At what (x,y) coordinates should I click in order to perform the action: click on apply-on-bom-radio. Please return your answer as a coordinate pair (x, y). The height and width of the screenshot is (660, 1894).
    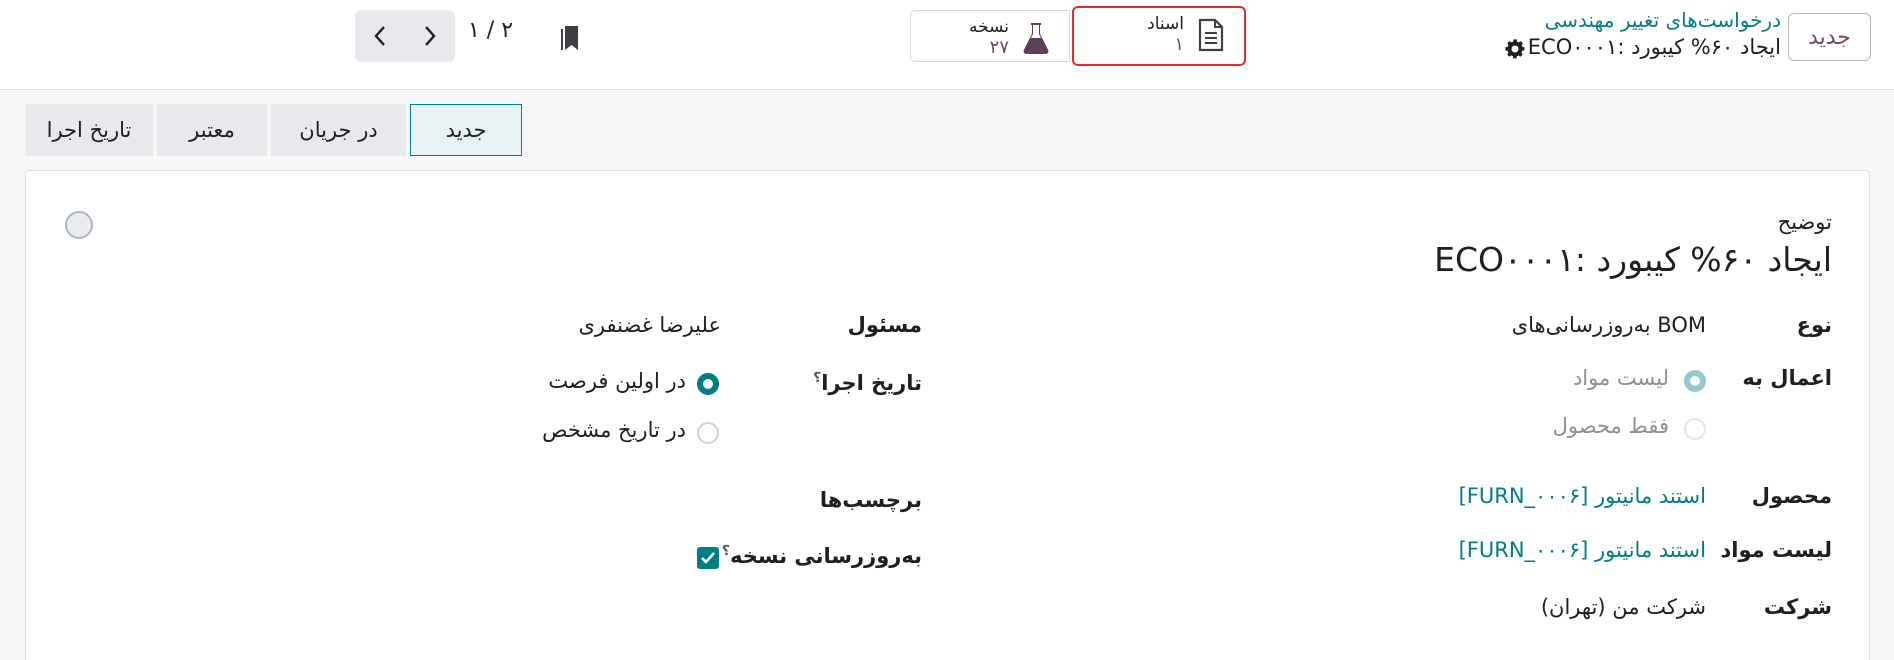
    Looking at the image, I should click on (1695, 381).